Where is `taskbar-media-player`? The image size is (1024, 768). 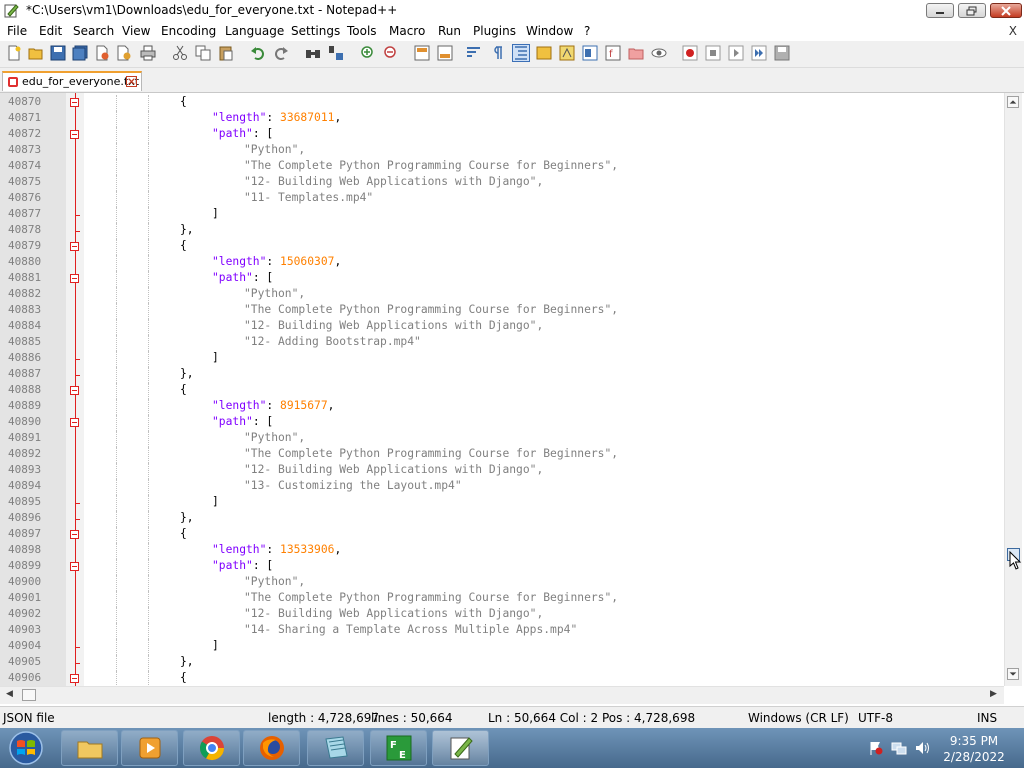
taskbar-media-player is located at coordinates (149, 748).